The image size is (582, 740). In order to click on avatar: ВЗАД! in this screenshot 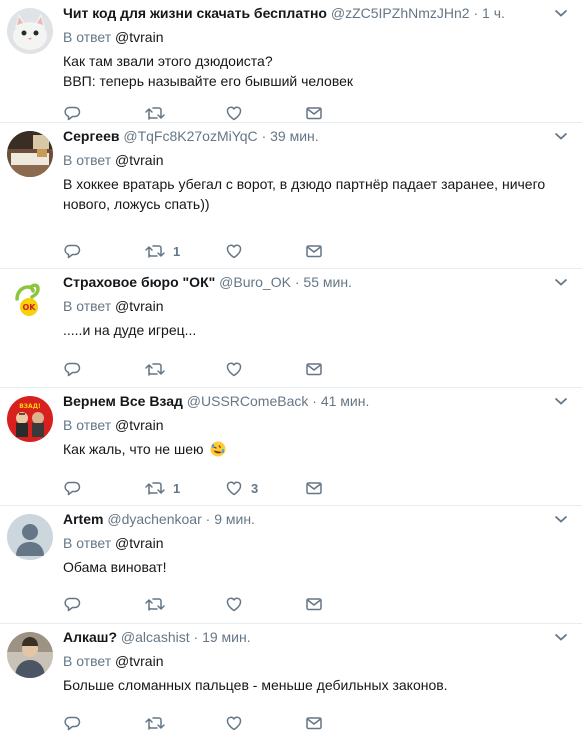, I will do `click(30, 419)`.